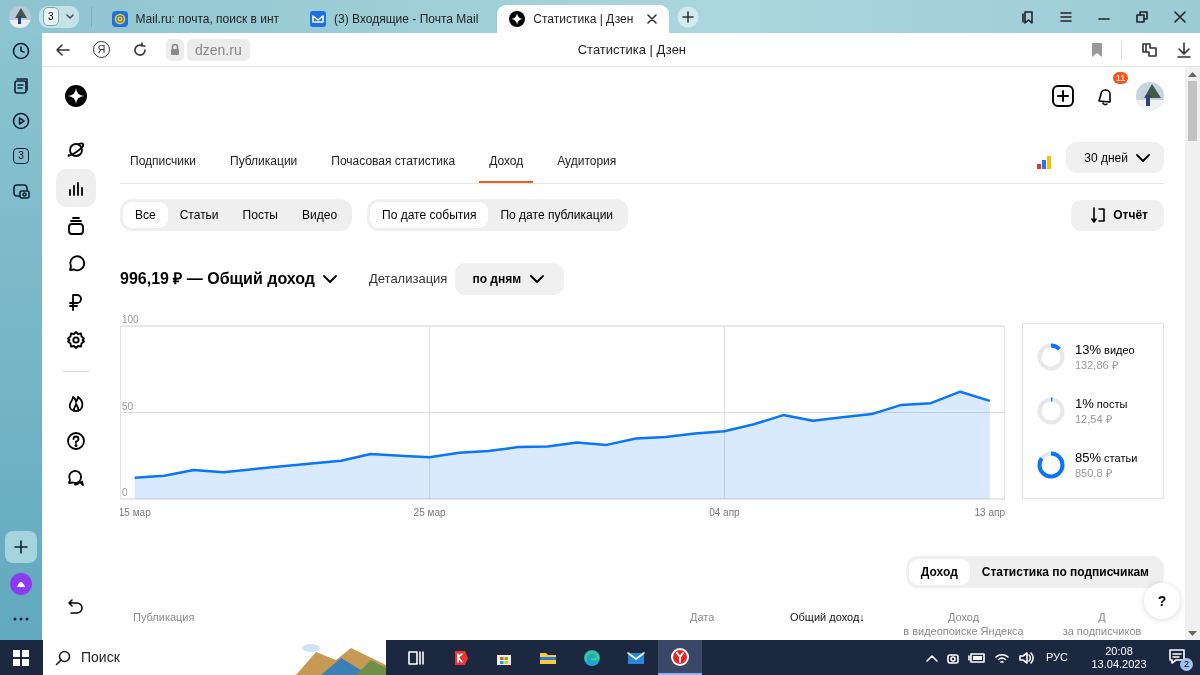 This screenshot has height=675, width=1200. What do you see at coordinates (1121, 78) in the screenshot?
I see `notification-badge: 11` at bounding box center [1121, 78].